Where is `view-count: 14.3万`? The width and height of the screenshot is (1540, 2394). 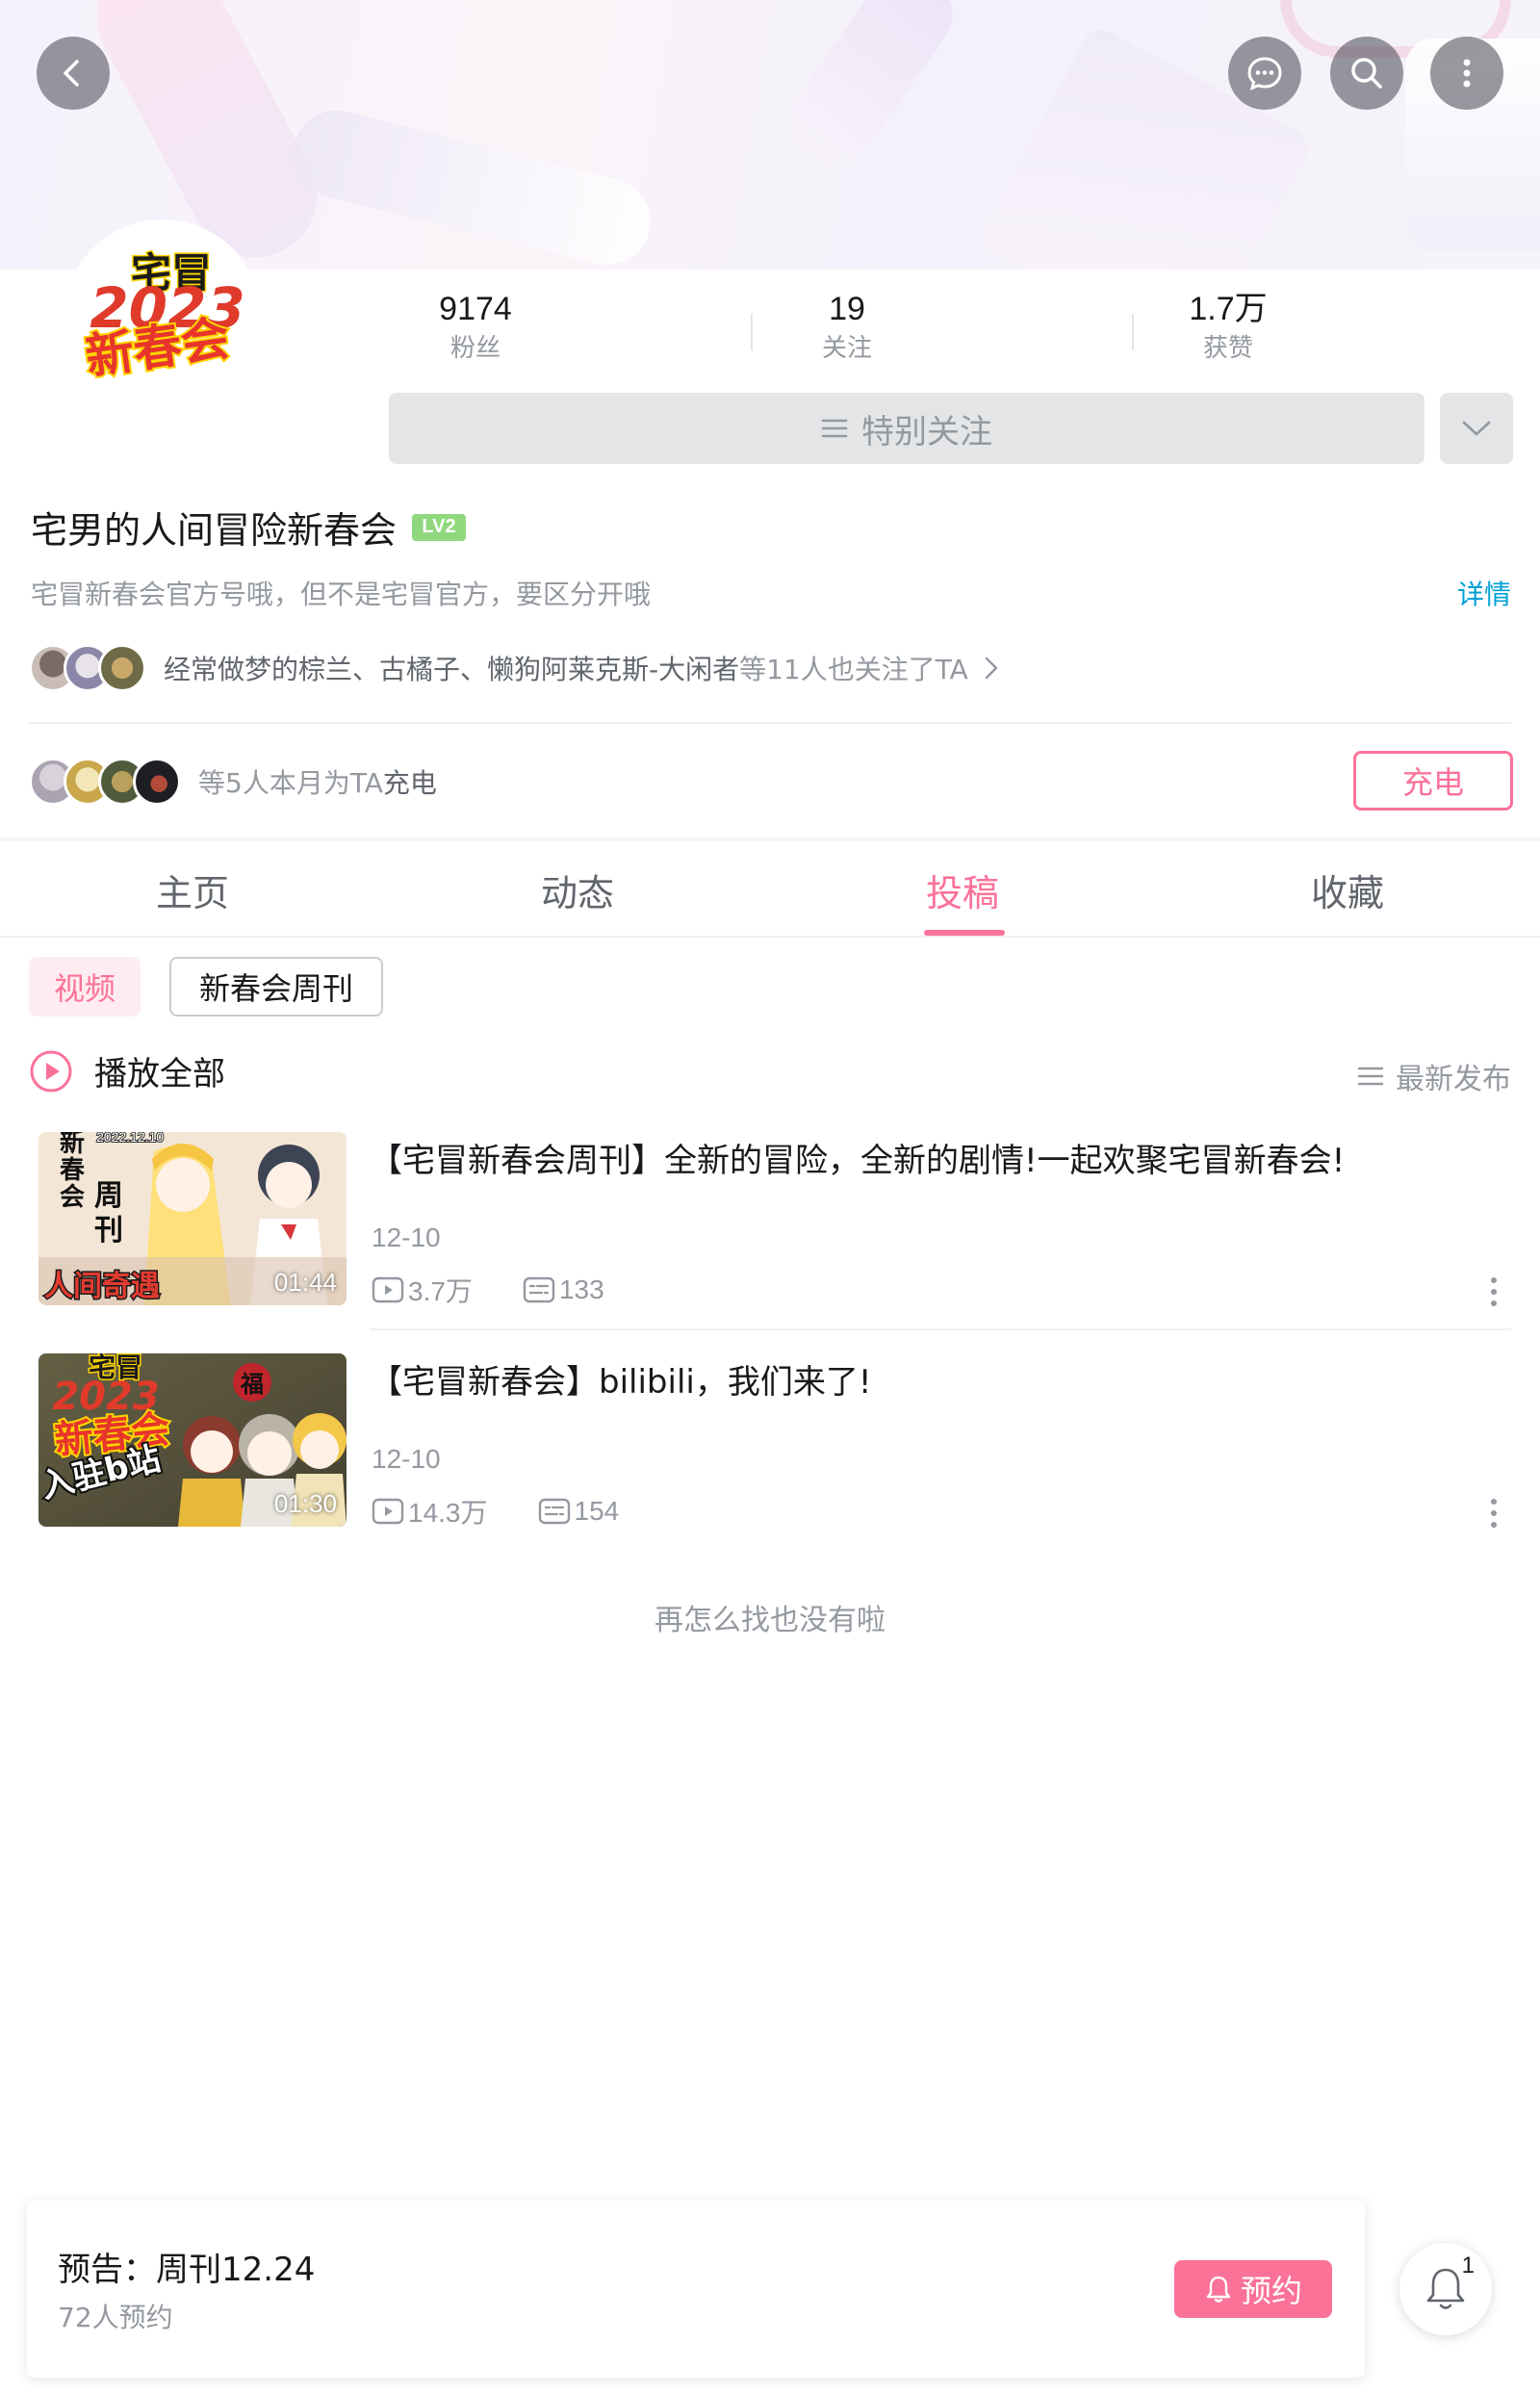
view-count: 14.3万 is located at coordinates (430, 1511).